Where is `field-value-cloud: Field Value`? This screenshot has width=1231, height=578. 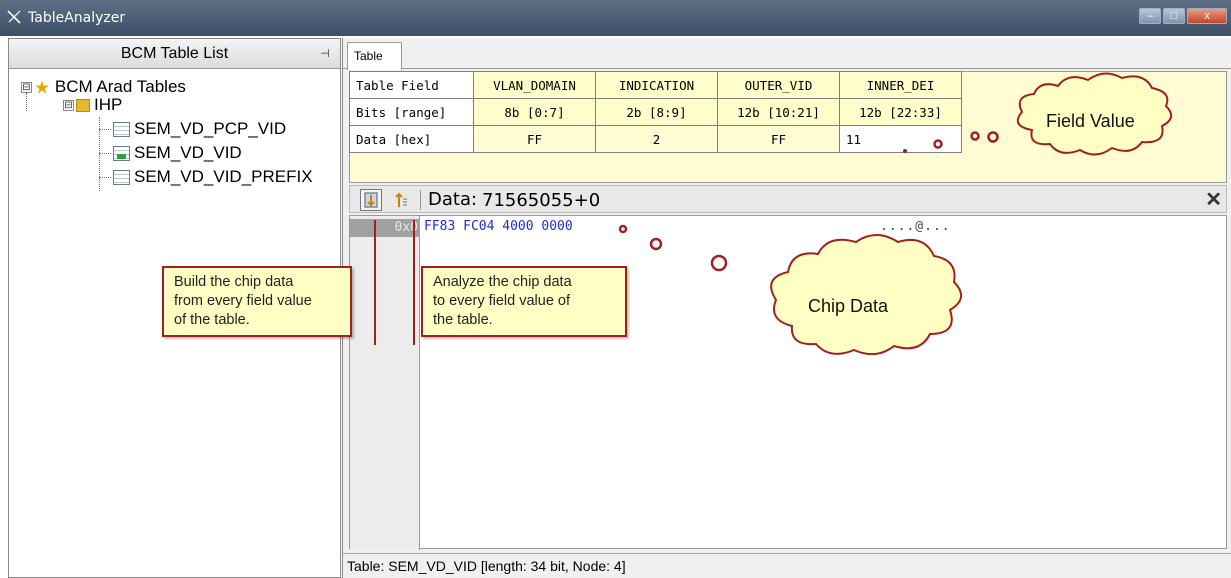 field-value-cloud: Field Value is located at coordinates (1094, 114).